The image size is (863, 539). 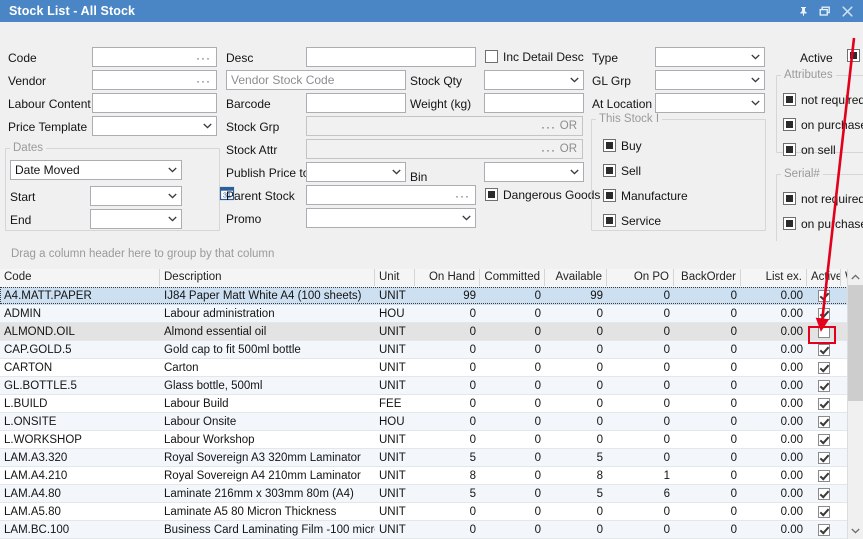 I want to click on close-icon, so click(x=847, y=11).